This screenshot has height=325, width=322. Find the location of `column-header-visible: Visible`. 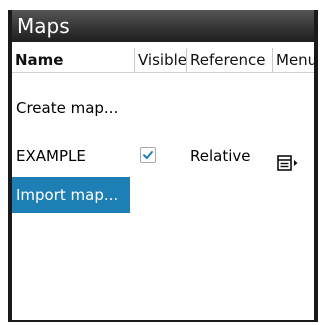

column-header-visible: Visible is located at coordinates (160, 60).